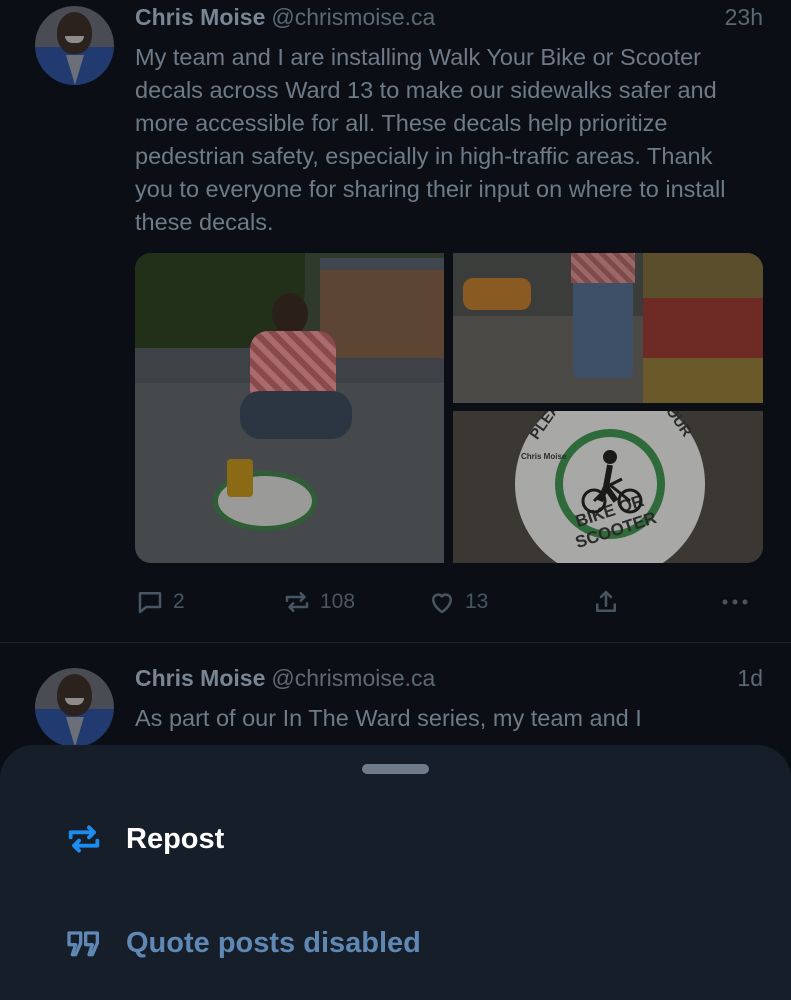  What do you see at coordinates (750, 678) in the screenshot?
I see `post-time: 1d` at bounding box center [750, 678].